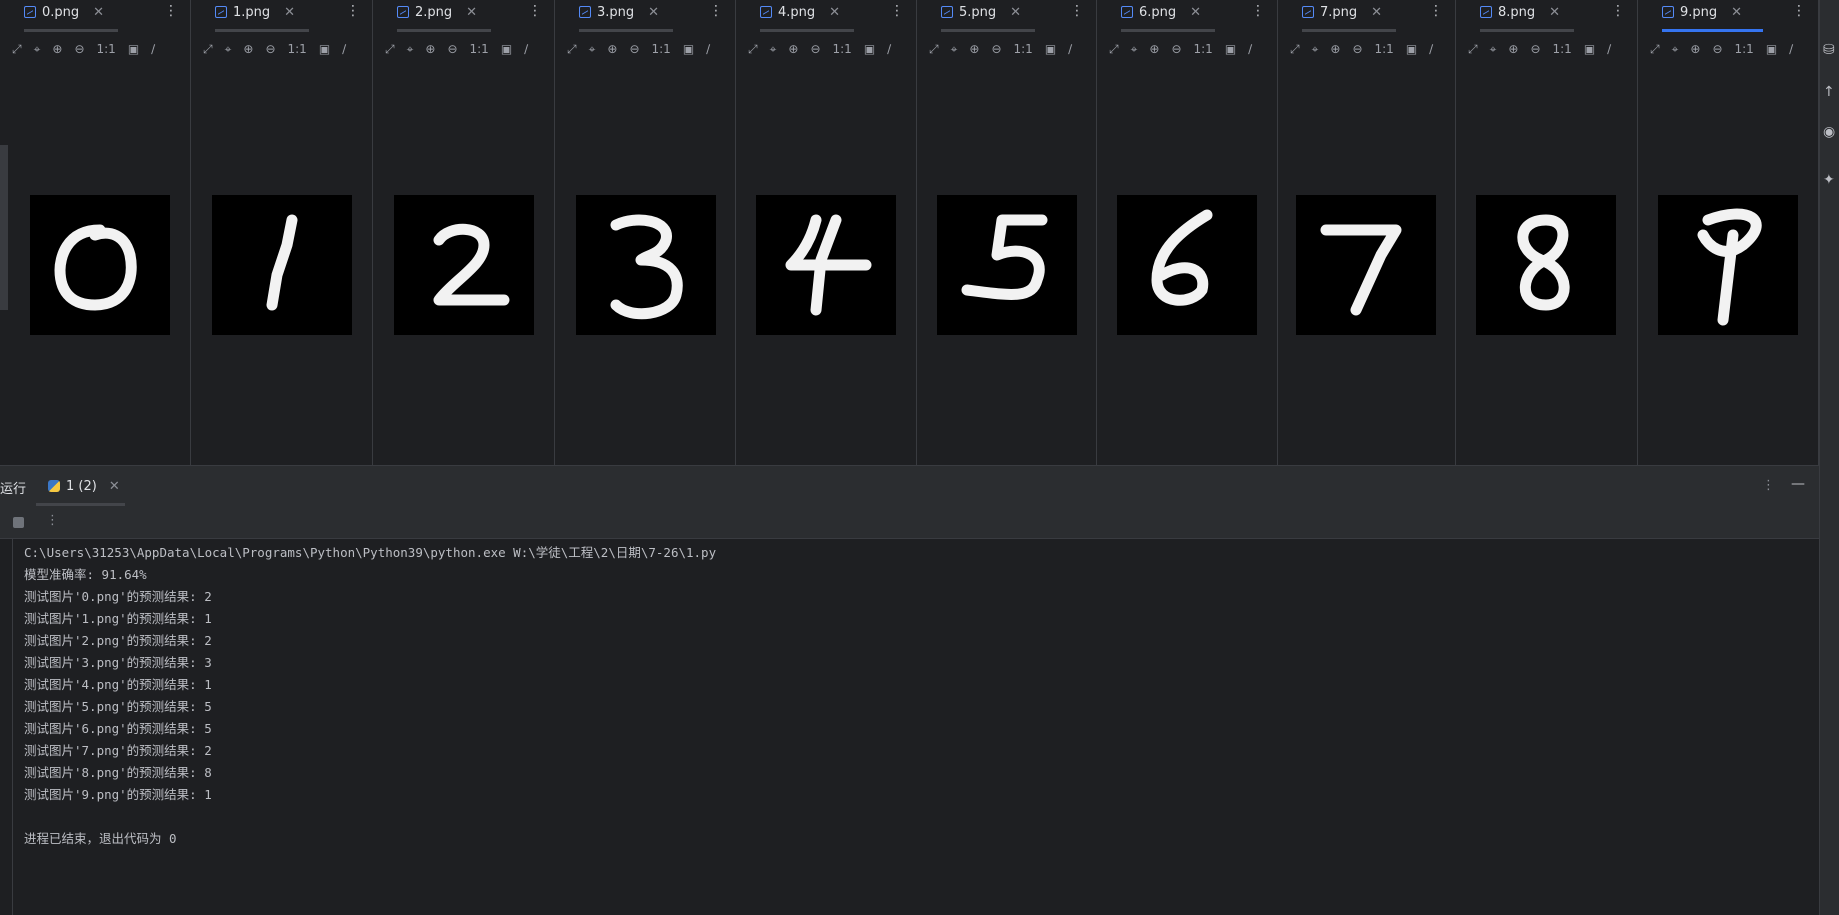 This screenshot has height=915, width=1839. What do you see at coordinates (463, 12) in the screenshot?
I see `editor-tab-2: 2.png ✕ ⋮` at bounding box center [463, 12].